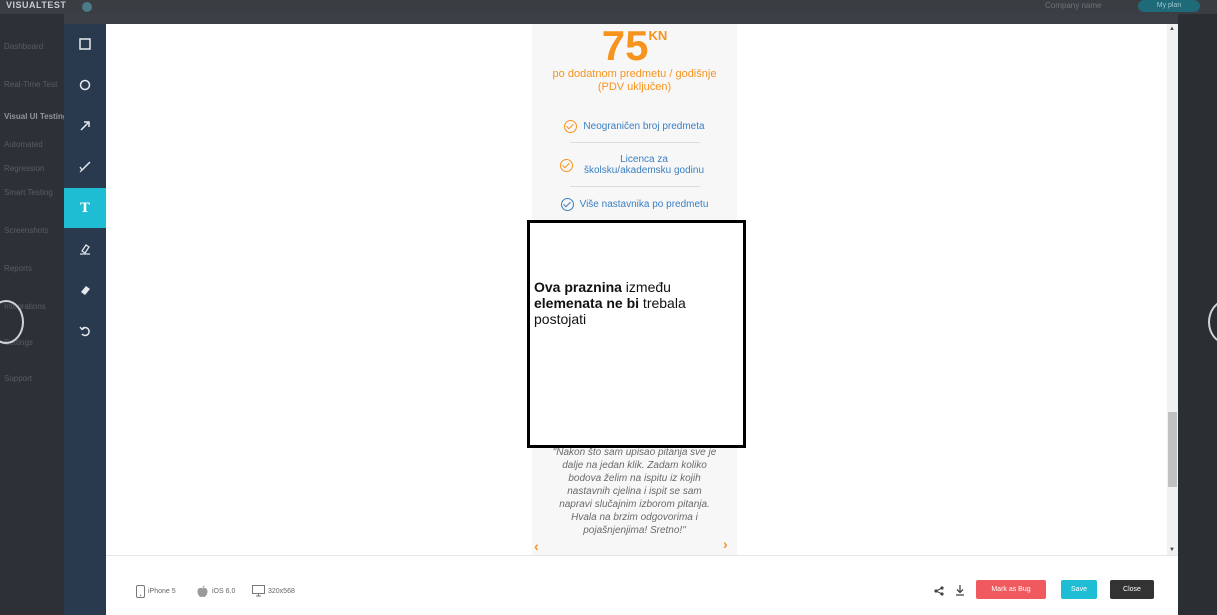 Image resolution: width=1217 pixels, height=615 pixels. Describe the element at coordinates (658, 35) in the screenshot. I see `price-unit: KN` at that location.